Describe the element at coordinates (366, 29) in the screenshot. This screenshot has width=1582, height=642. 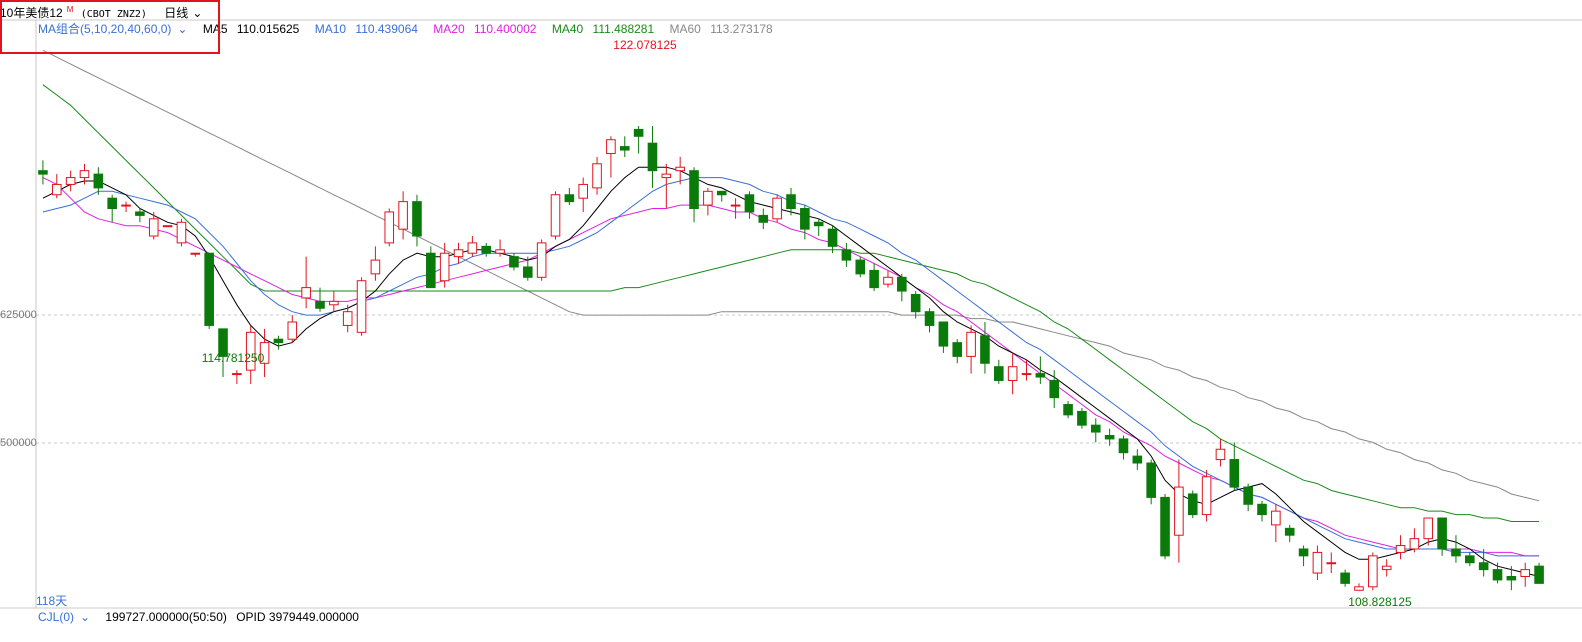
I see `ma10-legend: MA10 110.439064` at that location.